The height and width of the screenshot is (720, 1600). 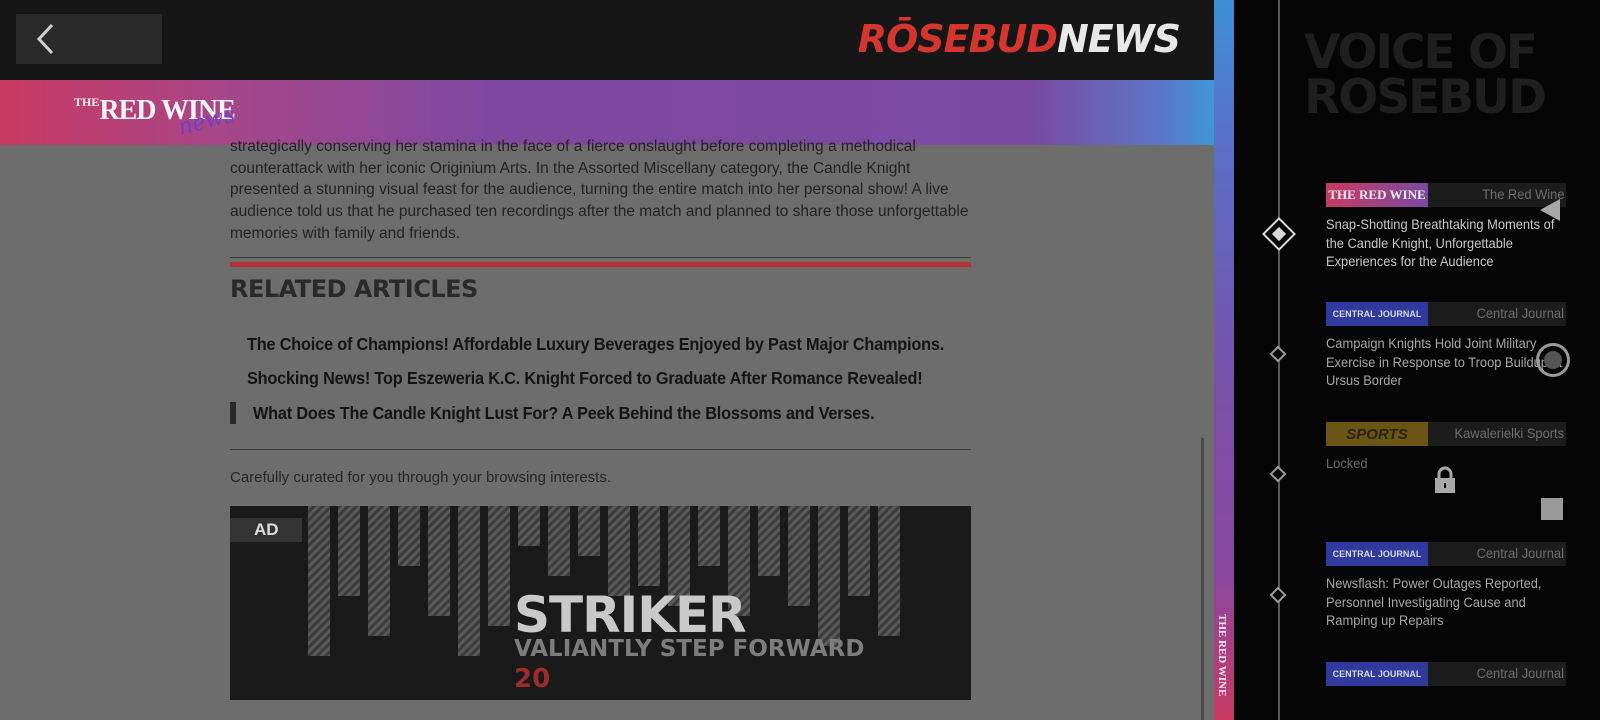 I want to click on chevron-left-icon, so click(x=45, y=39).